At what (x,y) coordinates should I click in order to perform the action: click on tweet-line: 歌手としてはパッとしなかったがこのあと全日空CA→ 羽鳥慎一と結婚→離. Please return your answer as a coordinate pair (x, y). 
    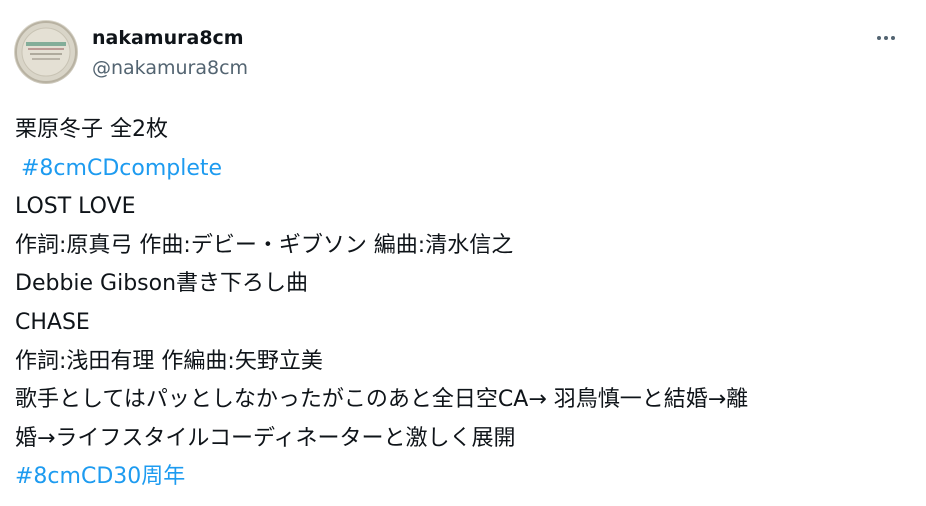
    Looking at the image, I should click on (382, 400).